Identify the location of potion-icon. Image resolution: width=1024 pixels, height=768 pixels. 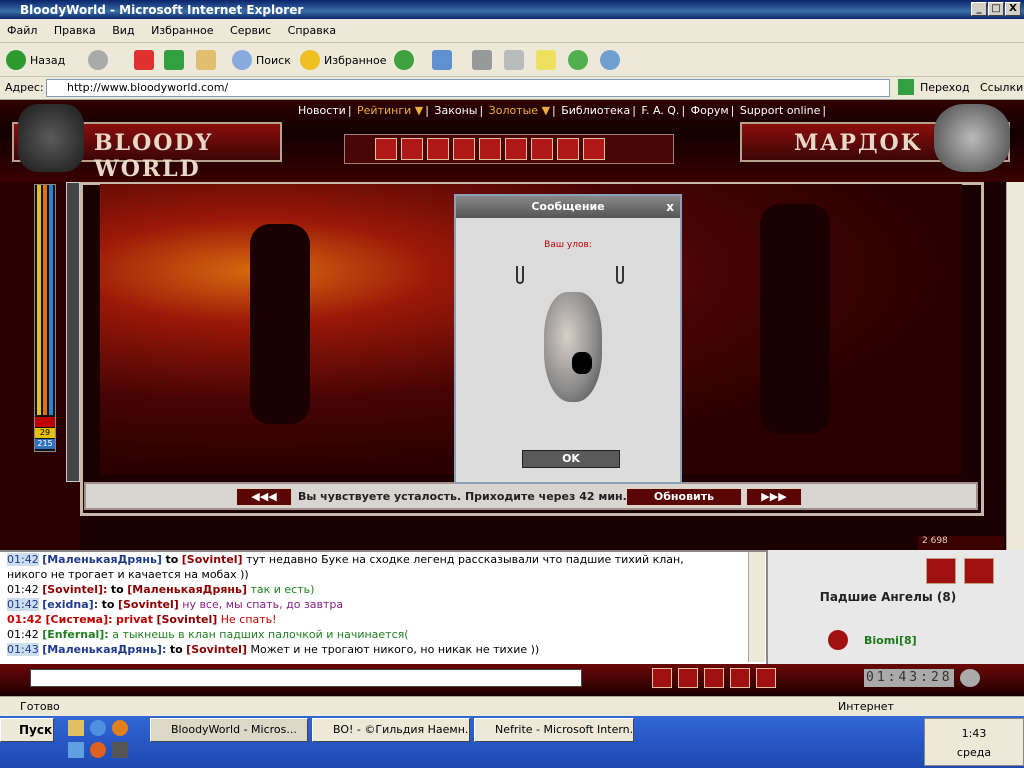
(542, 149).